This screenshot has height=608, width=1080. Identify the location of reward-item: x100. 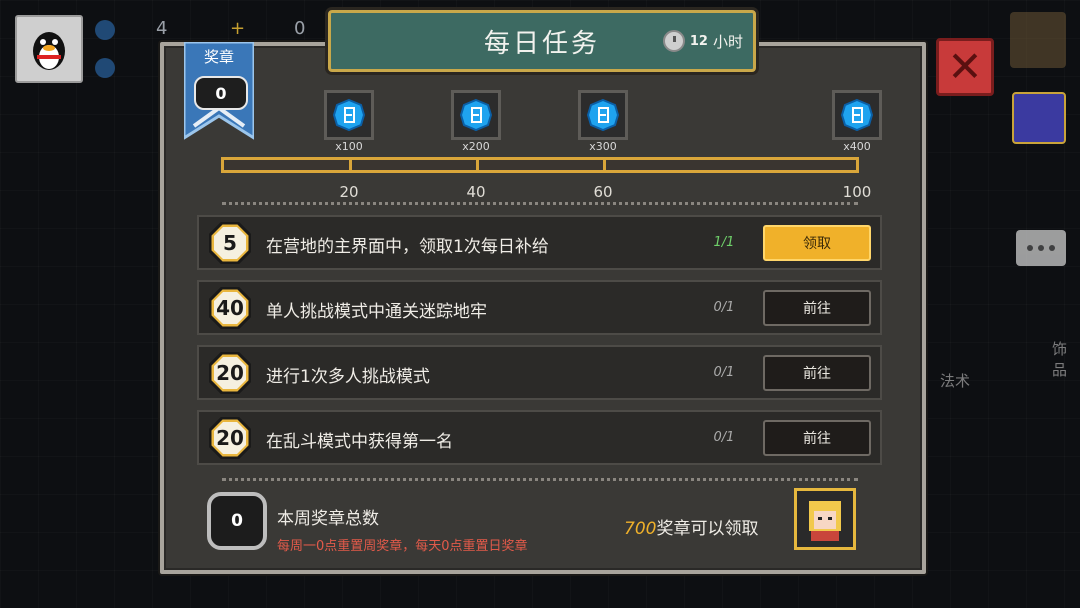
(349, 121).